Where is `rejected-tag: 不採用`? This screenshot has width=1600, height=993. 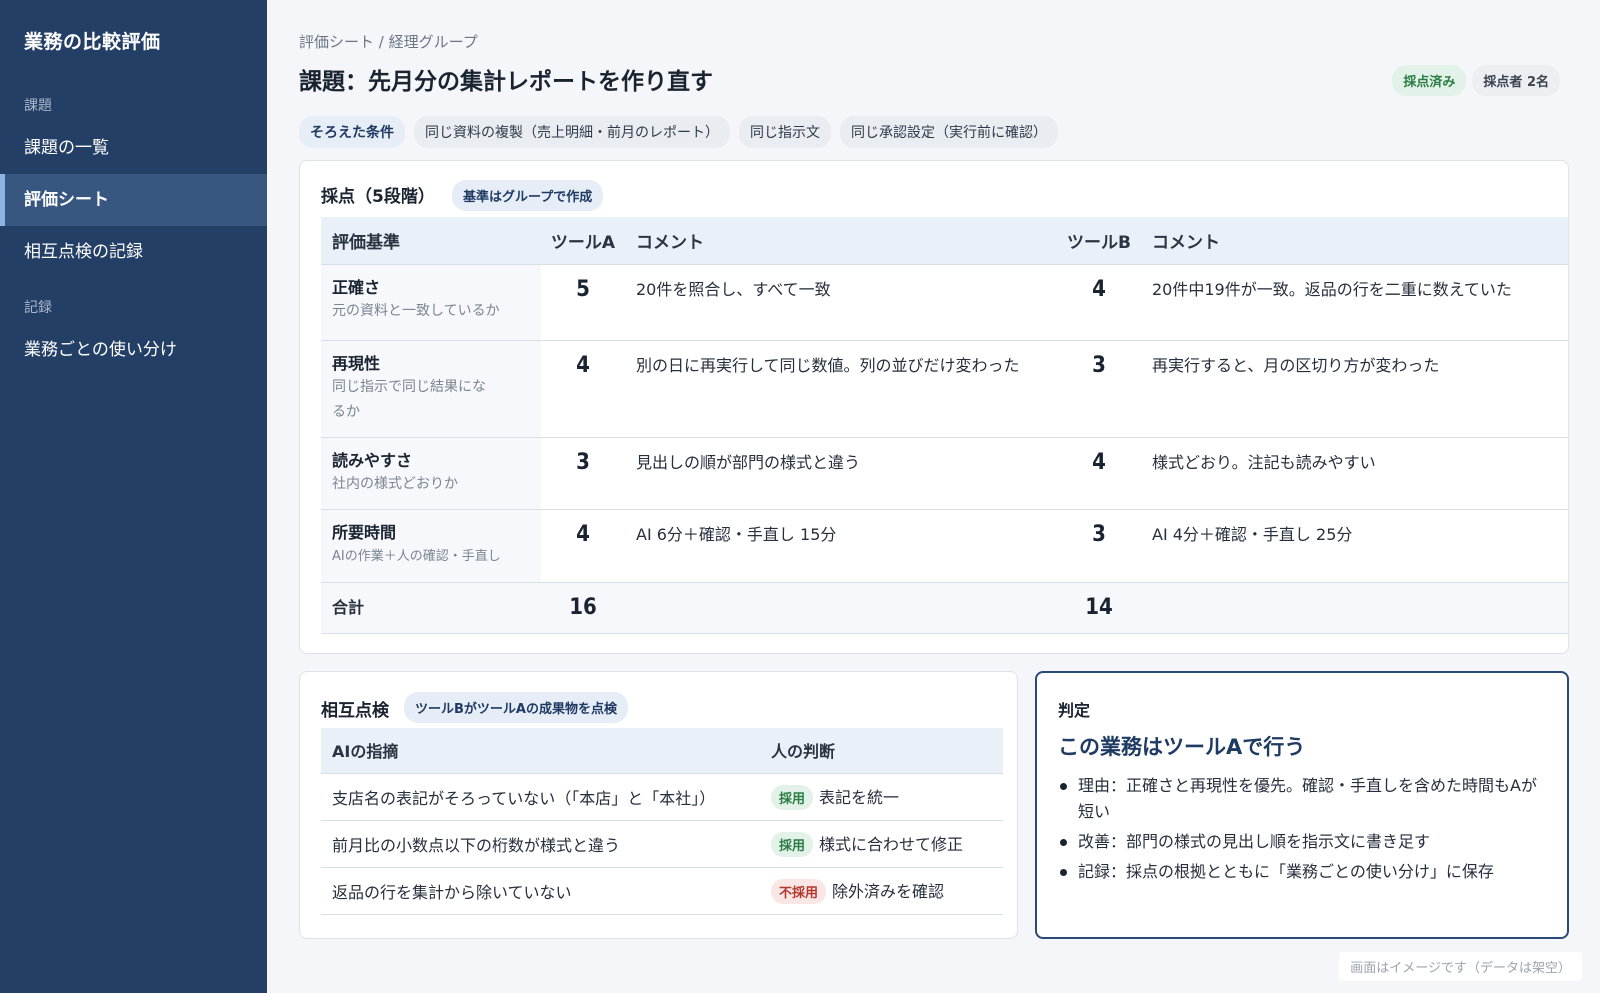
rejected-tag: 不採用 is located at coordinates (799, 891).